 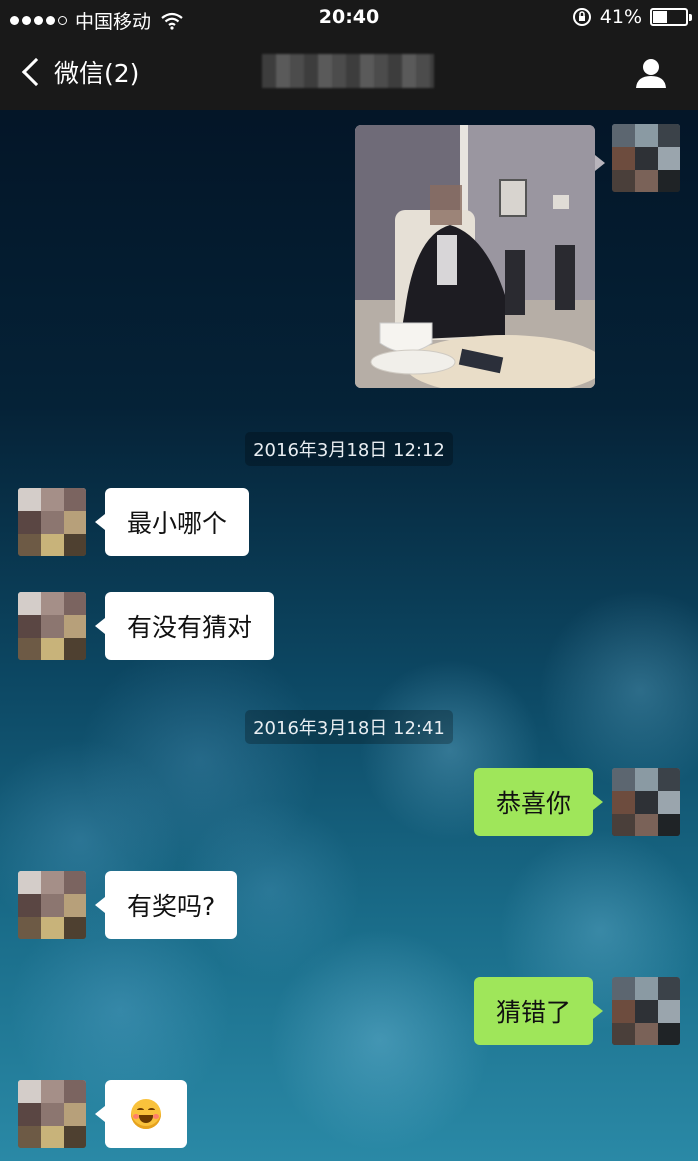 I want to click on message-bubble-received: 有没有猜对, so click(x=184, y=626).